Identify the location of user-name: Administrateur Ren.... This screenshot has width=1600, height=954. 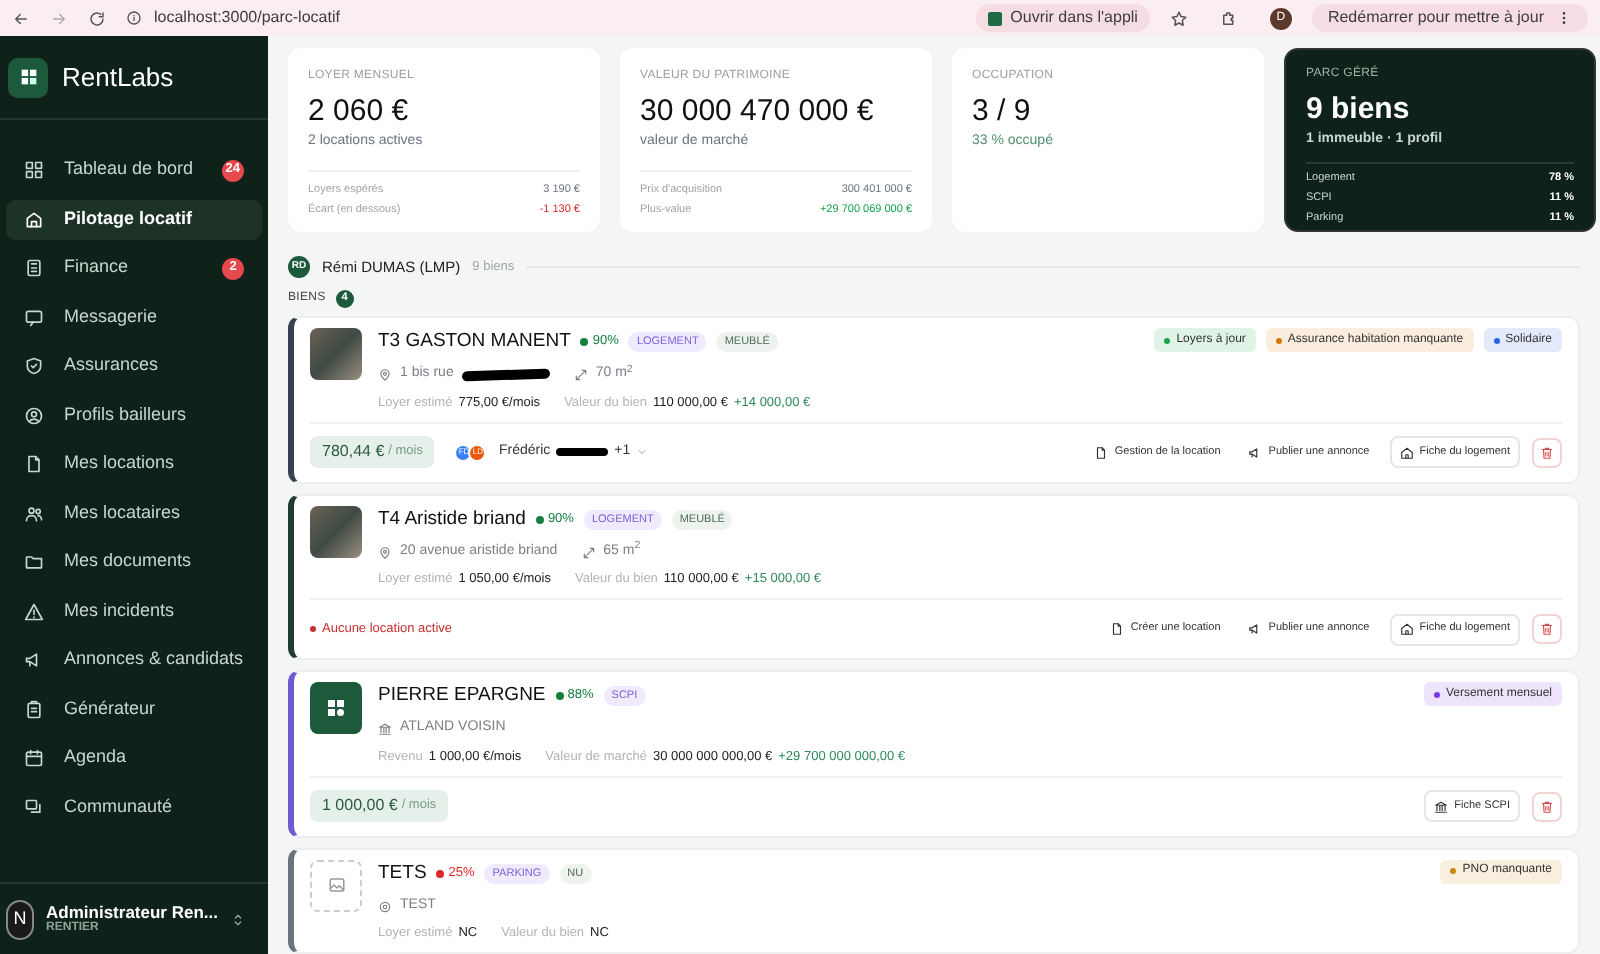
(132, 912).